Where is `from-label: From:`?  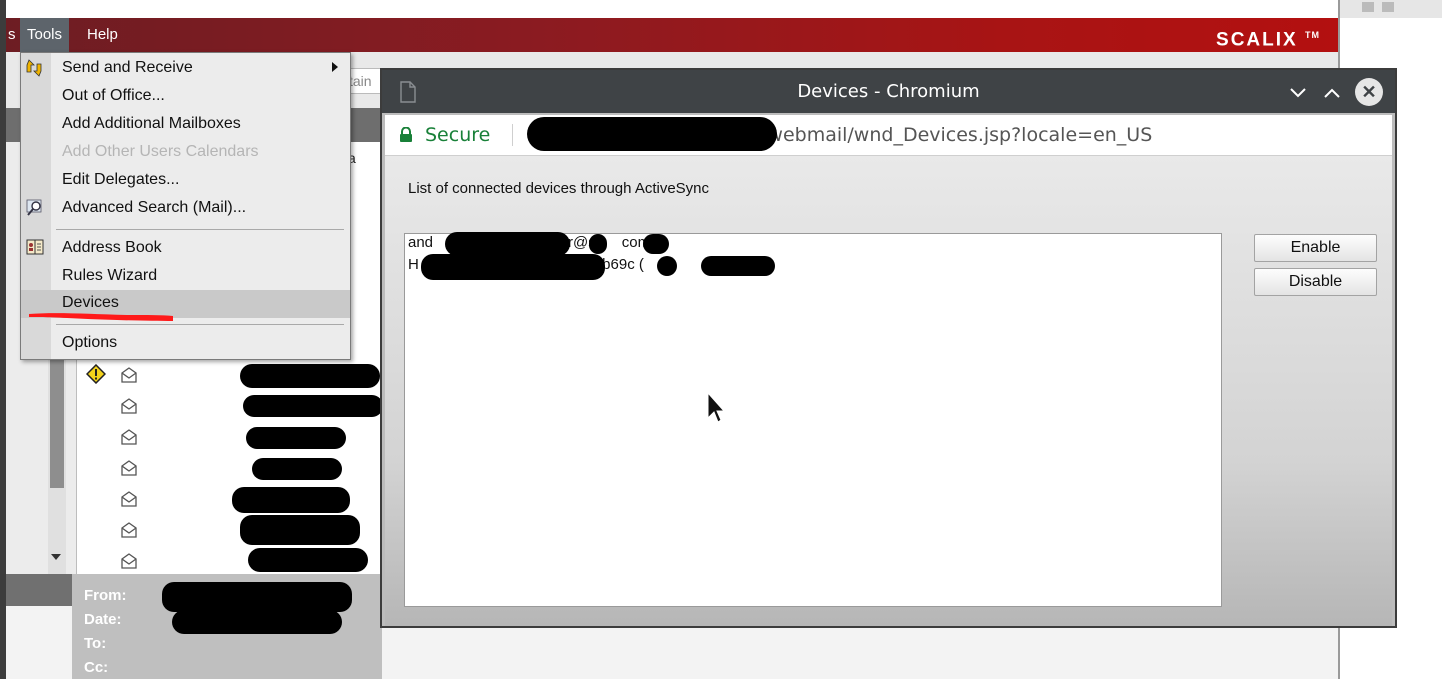 from-label: From: is located at coordinates (105, 595).